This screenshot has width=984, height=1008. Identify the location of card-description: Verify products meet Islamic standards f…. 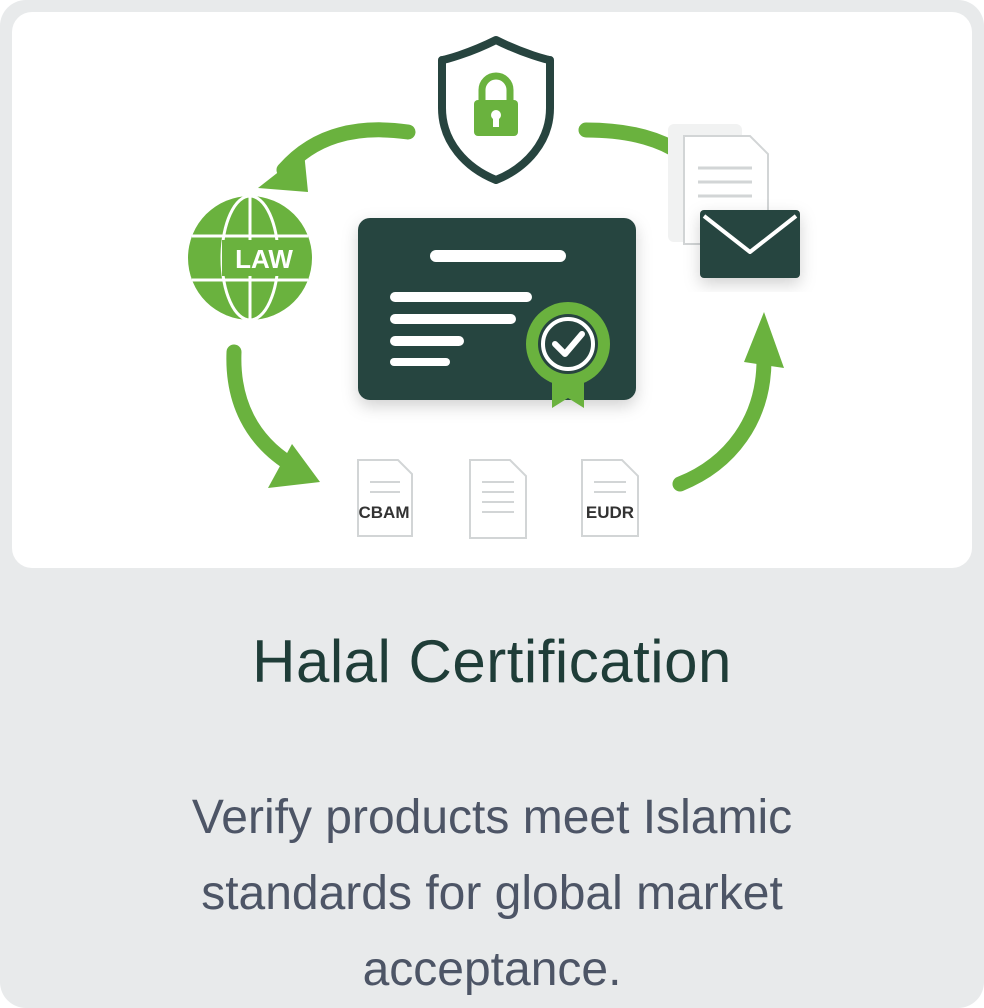
(492, 893).